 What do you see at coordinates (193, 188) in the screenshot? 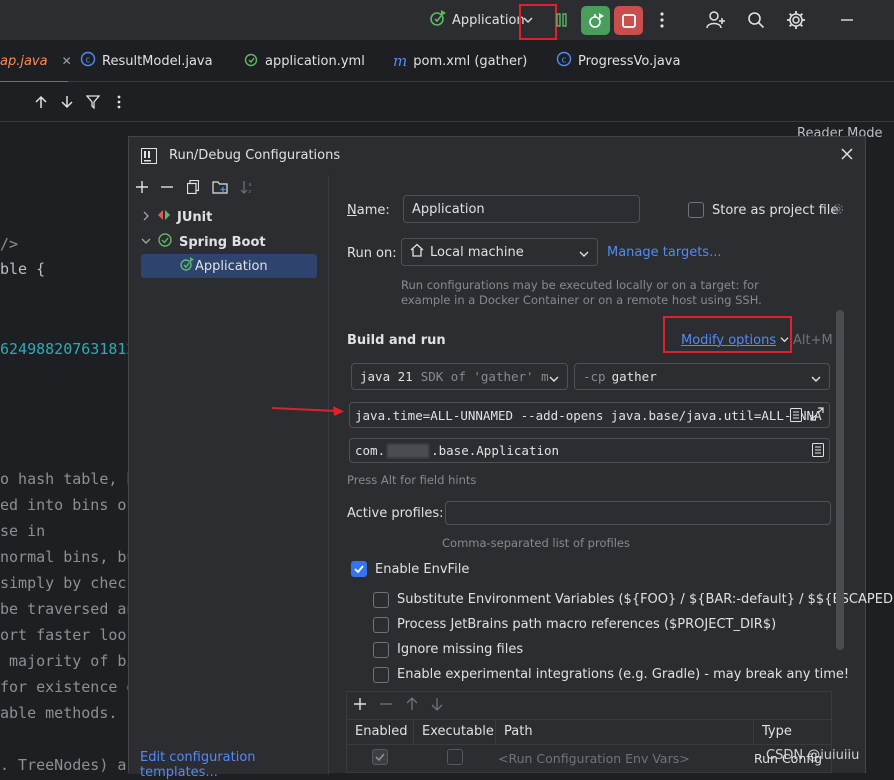
I see `copy-icon` at bounding box center [193, 188].